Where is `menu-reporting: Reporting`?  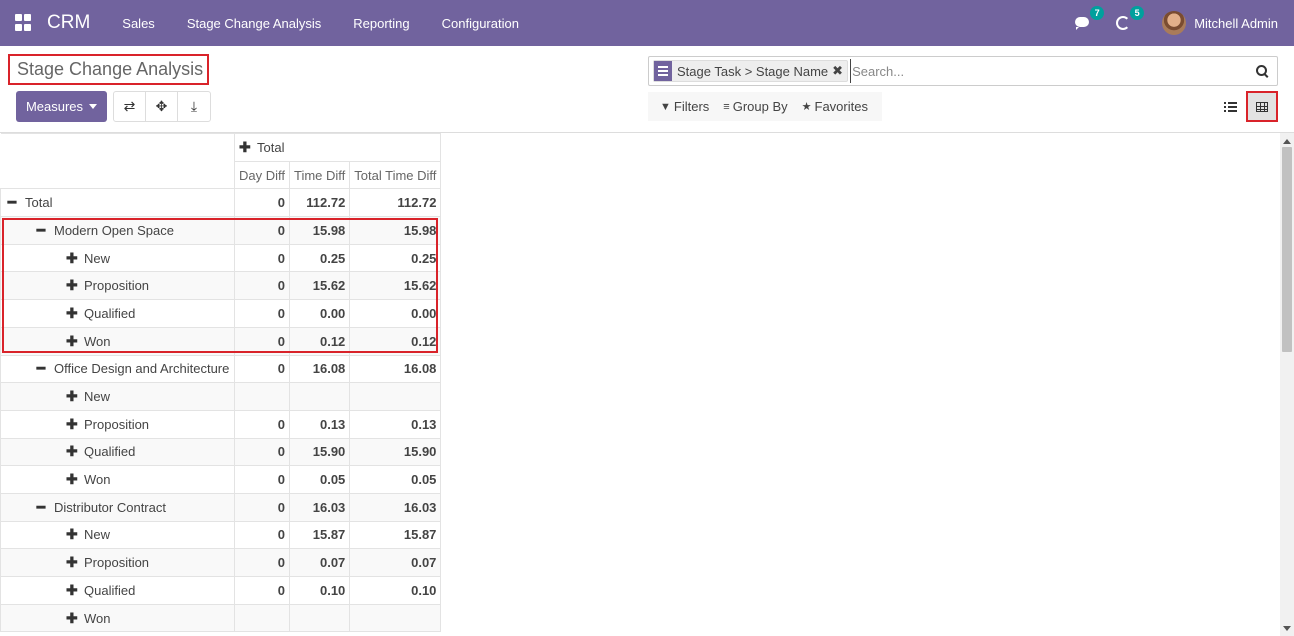
menu-reporting: Reporting is located at coordinates (381, 23).